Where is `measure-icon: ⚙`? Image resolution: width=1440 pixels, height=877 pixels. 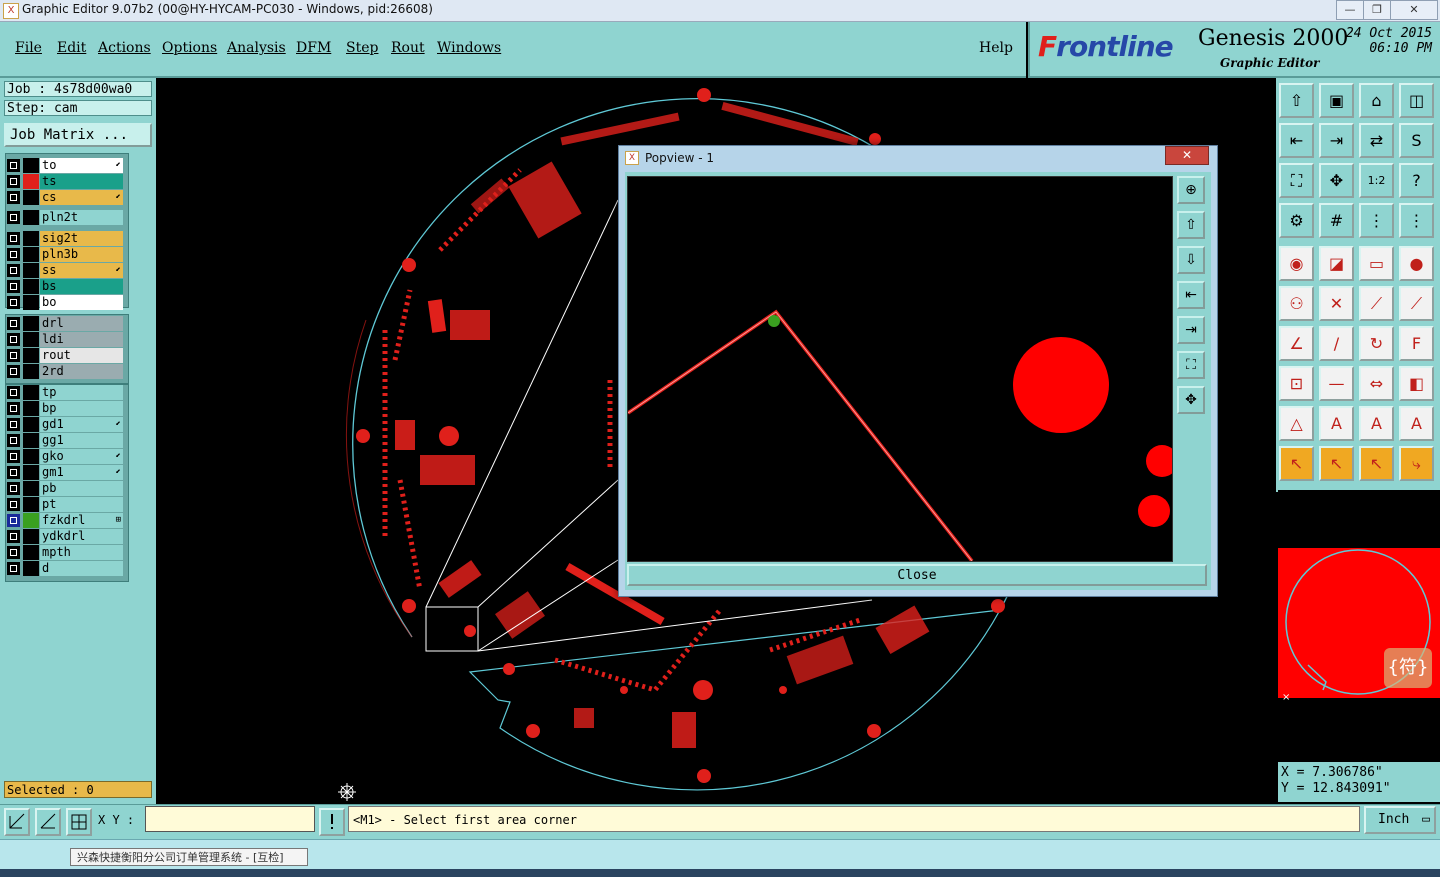 measure-icon: ⚙ is located at coordinates (1296, 220).